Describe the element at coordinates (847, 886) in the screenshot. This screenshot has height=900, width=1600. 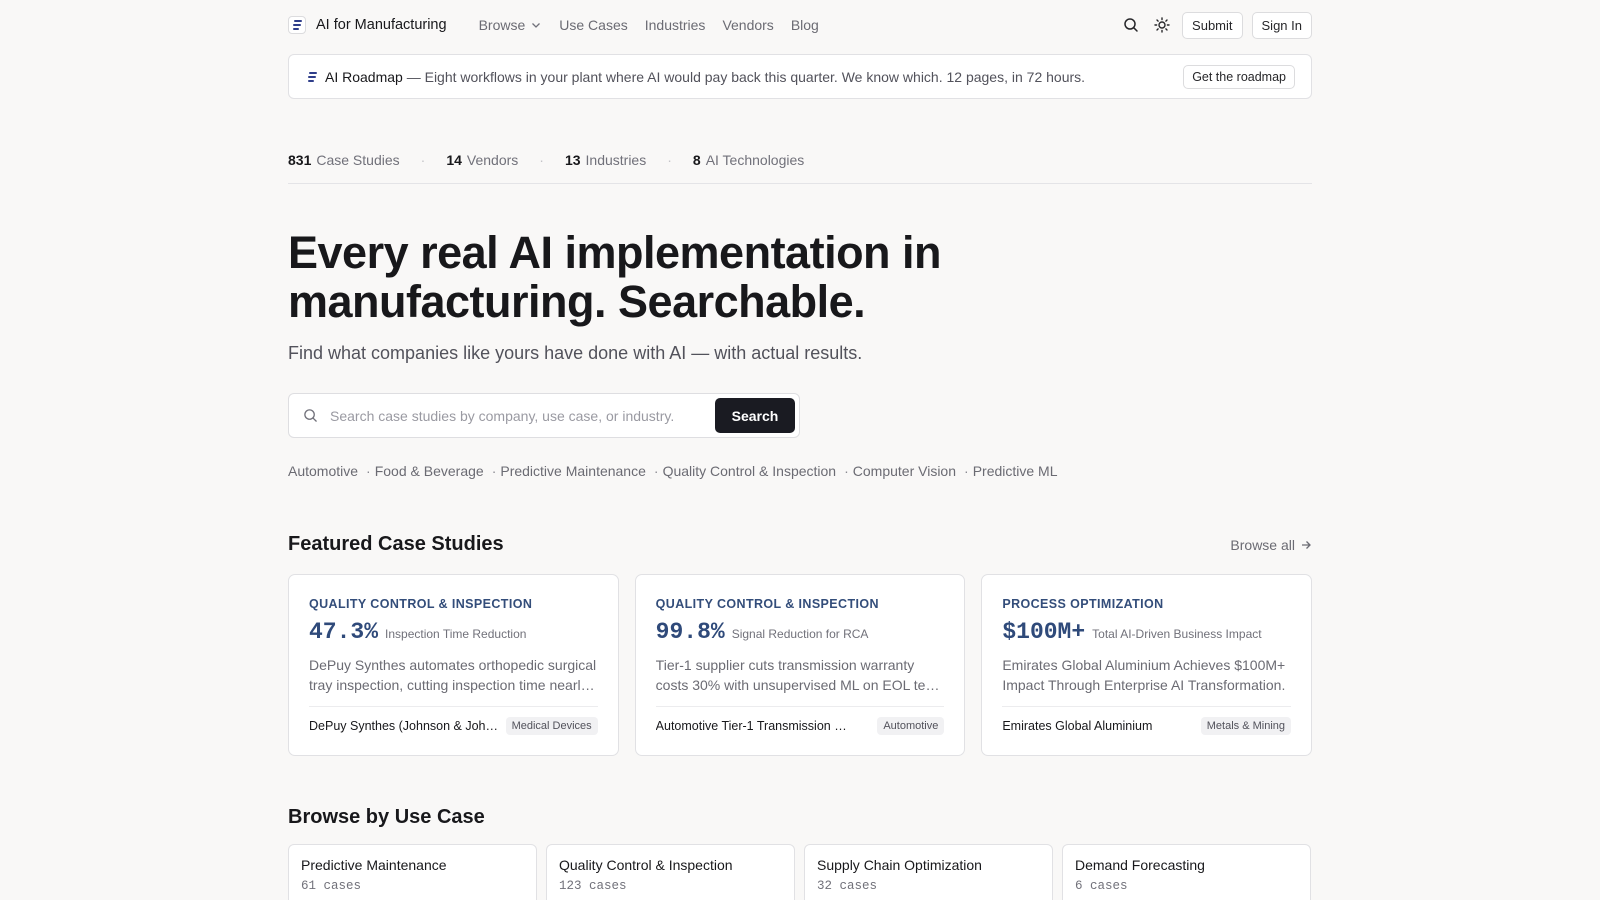
I see `use-case-count: 32 cases` at that location.